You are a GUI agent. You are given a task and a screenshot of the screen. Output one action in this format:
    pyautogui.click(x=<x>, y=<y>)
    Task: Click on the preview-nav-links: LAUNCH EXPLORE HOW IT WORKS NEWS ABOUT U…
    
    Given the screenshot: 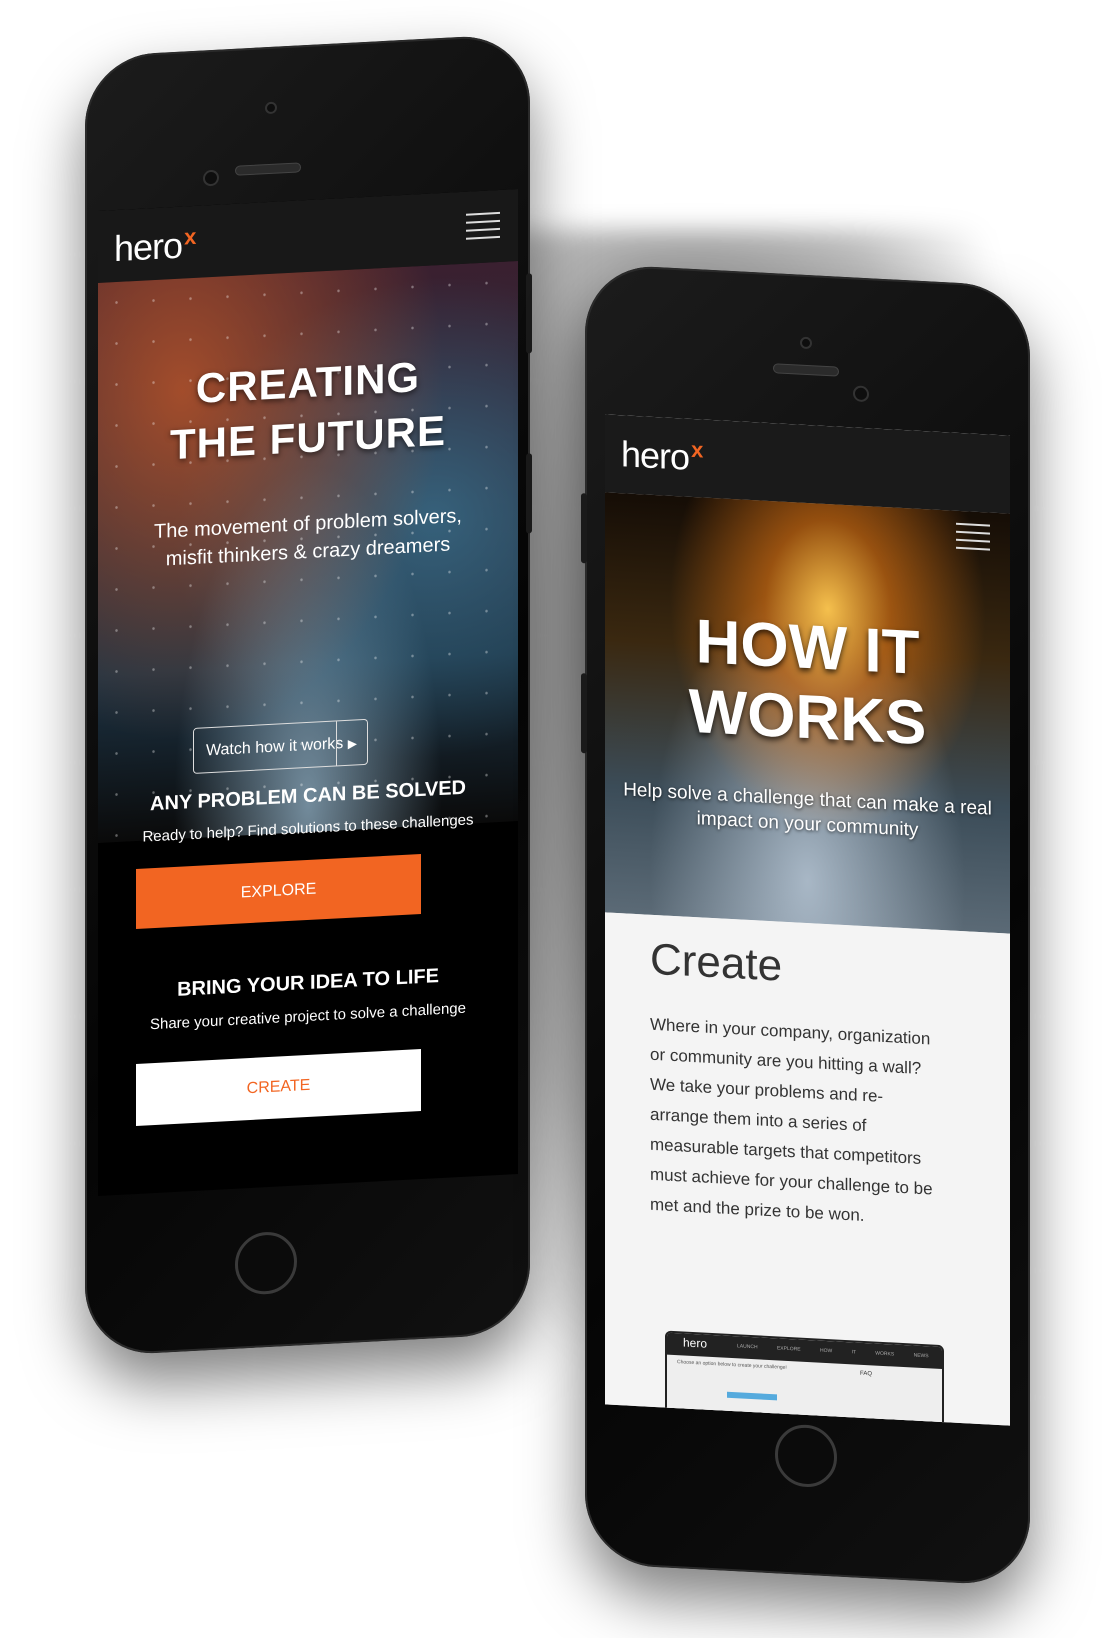 What is the action you would take?
    pyautogui.click(x=840, y=1352)
    